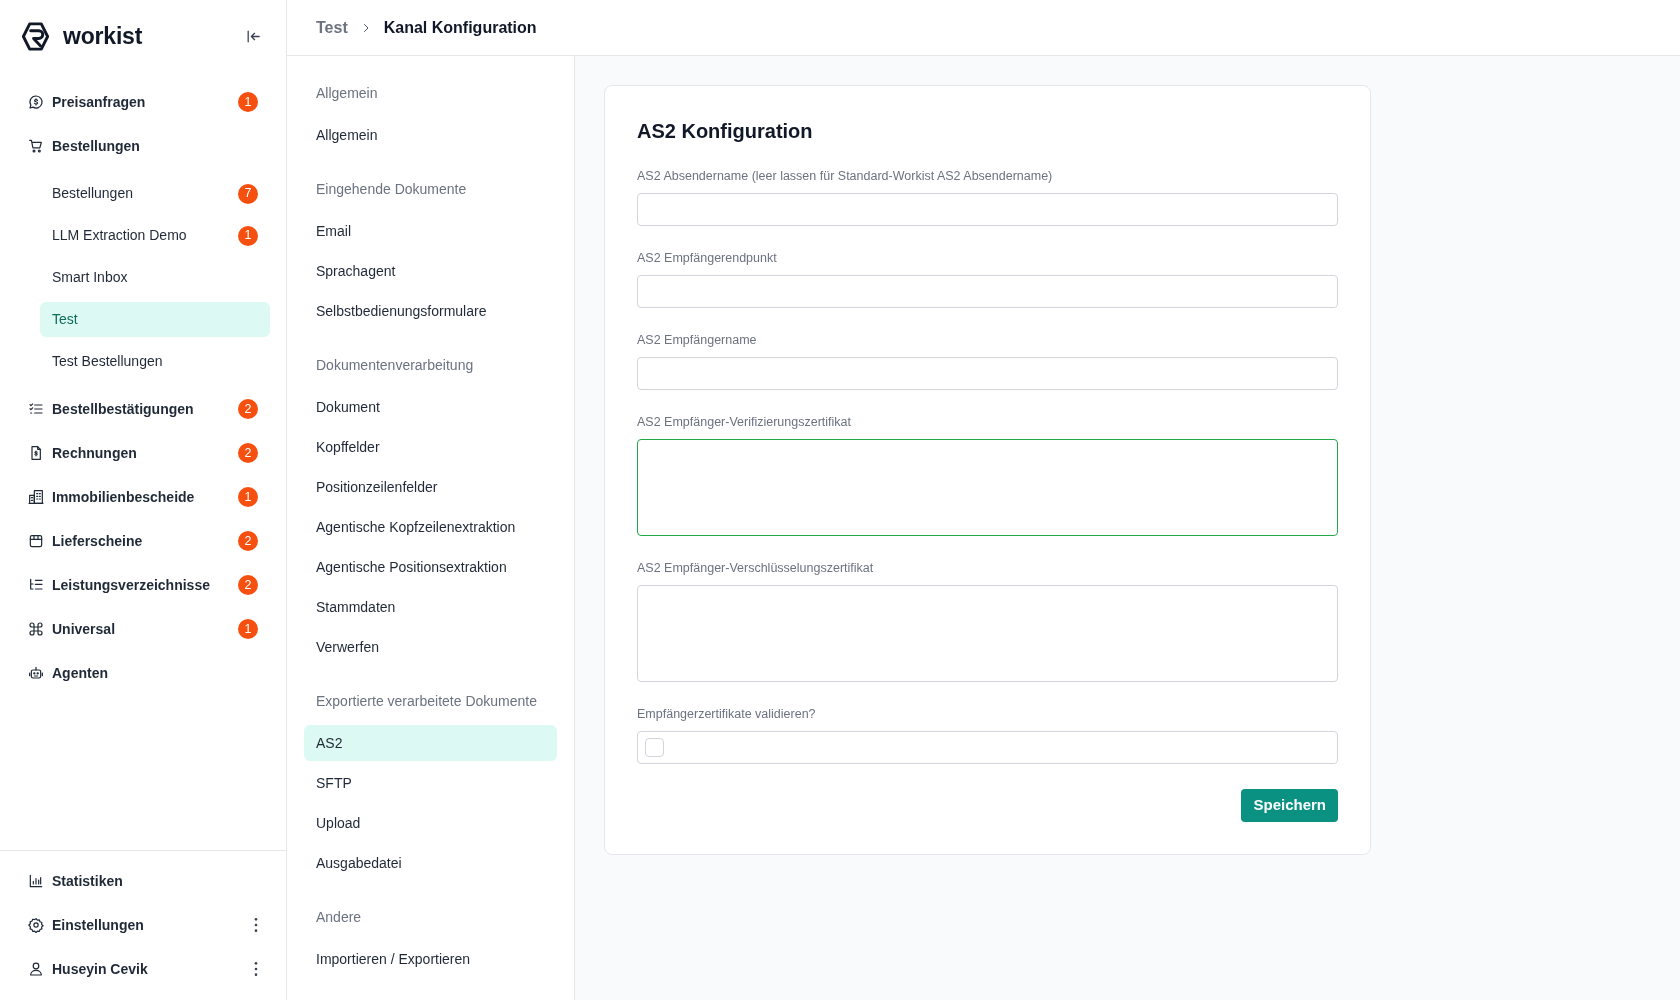 This screenshot has height=1000, width=1680. What do you see at coordinates (430, 823) in the screenshot?
I see `settings-nav-item: Upload` at bounding box center [430, 823].